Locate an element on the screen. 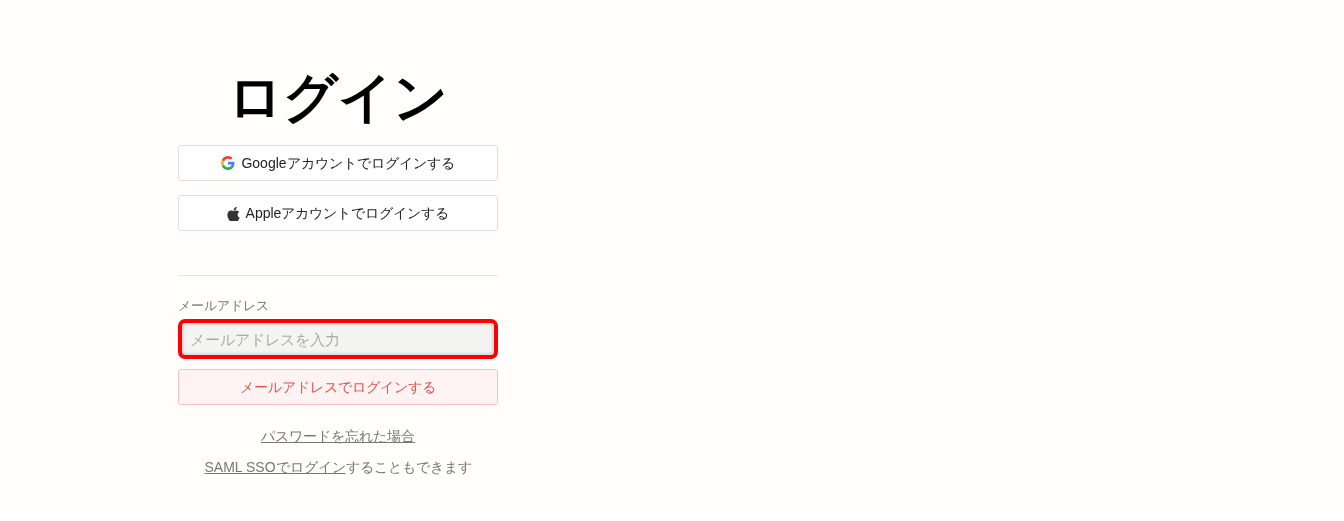  email-login-button: メールアドレスでログインする is located at coordinates (338, 387).